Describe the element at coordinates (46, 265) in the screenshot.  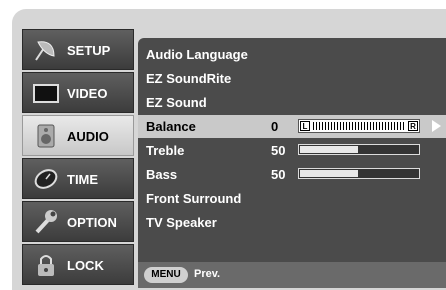
I see `padlock-icon` at that location.